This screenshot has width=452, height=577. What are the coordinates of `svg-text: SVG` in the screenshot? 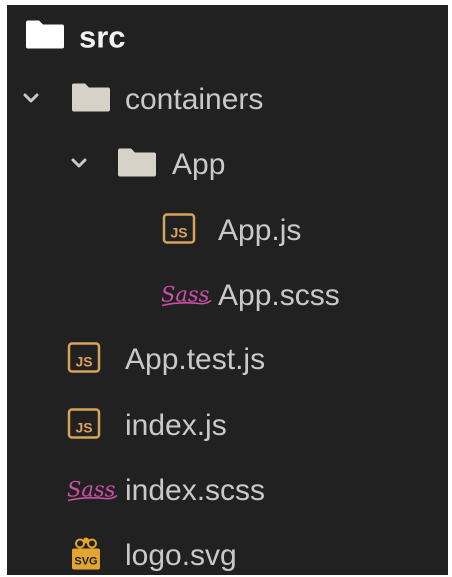 It's located at (85, 562).